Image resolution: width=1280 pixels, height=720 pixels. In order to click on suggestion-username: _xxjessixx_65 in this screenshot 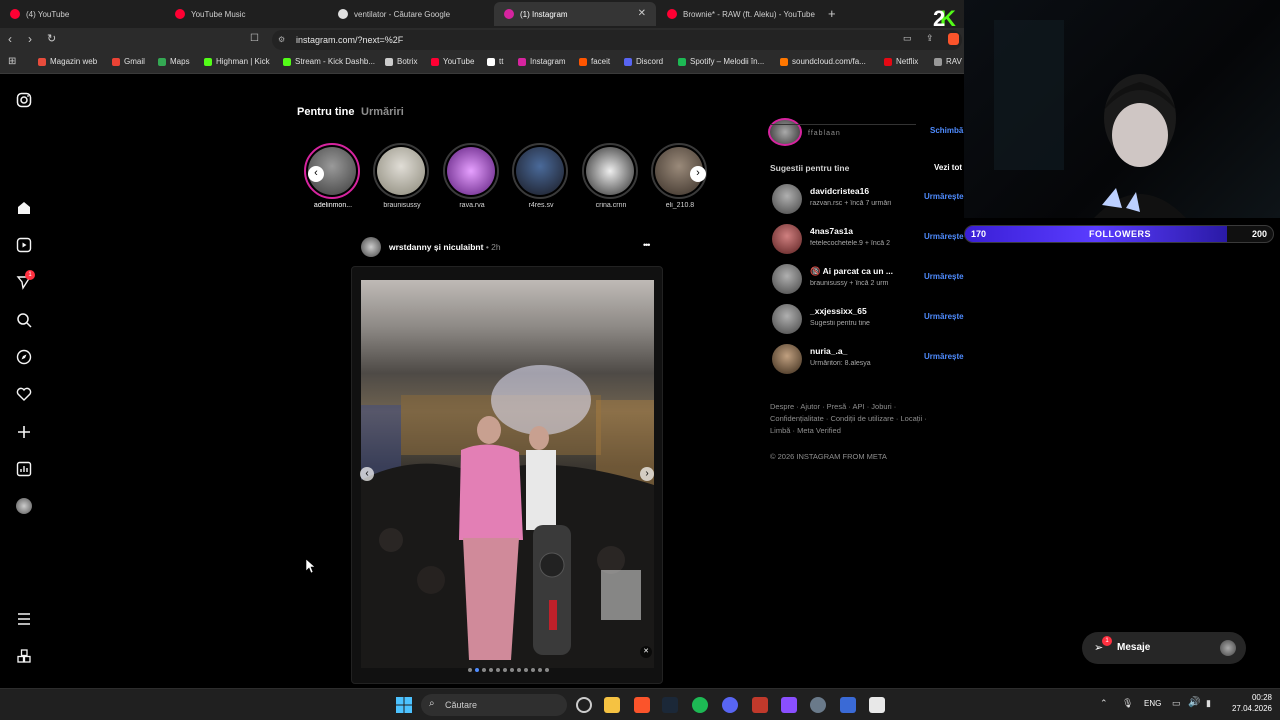, I will do `click(838, 311)`.